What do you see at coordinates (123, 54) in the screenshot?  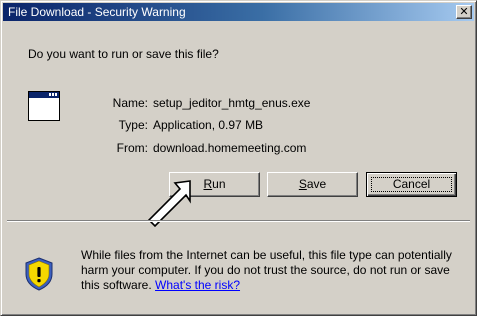 I see `download-question: Do you want to run or save this file?` at bounding box center [123, 54].